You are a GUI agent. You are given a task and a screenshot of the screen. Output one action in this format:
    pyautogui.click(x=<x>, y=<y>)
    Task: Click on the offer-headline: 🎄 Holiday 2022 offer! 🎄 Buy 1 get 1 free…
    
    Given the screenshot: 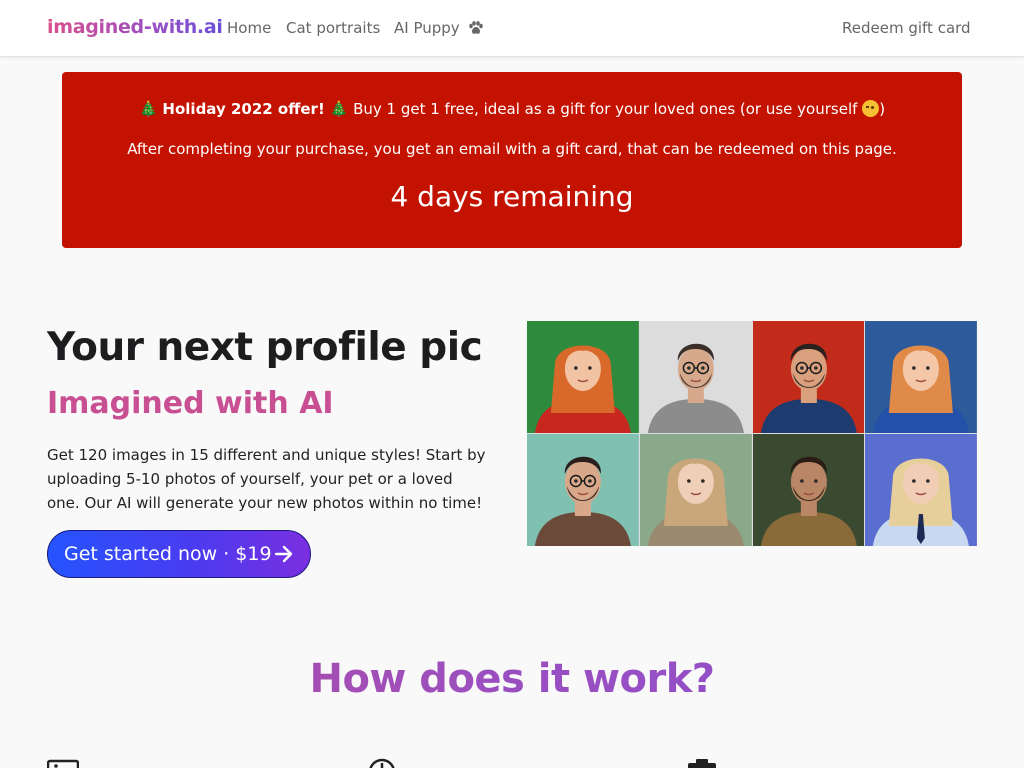 What is the action you would take?
    pyautogui.click(x=512, y=109)
    